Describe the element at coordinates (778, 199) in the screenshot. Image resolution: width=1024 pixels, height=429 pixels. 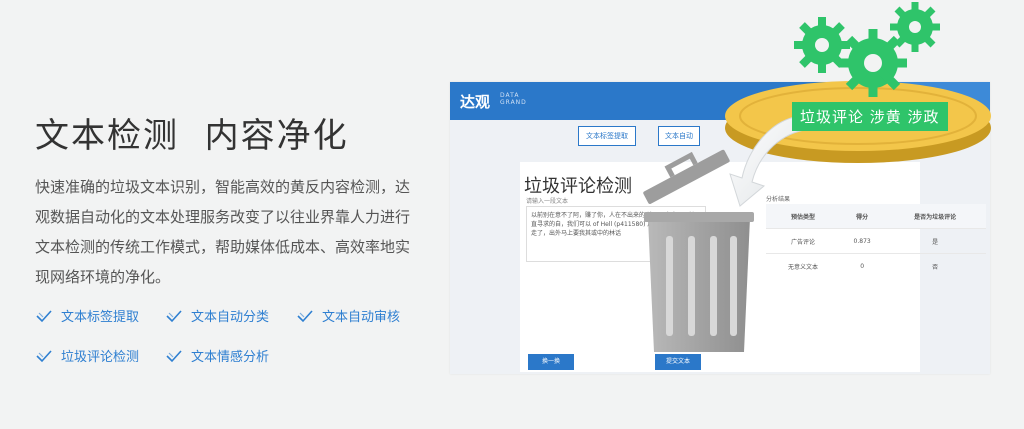
I see `mockup-result-label: 分析结果` at that location.